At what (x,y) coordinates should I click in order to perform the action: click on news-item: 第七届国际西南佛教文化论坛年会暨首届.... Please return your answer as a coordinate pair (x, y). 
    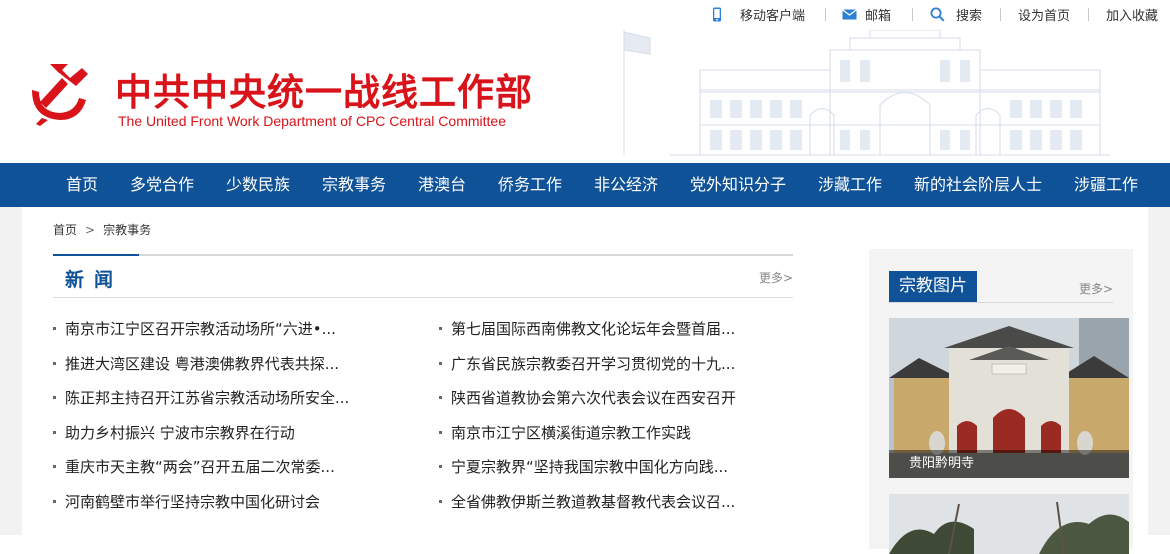
    Looking at the image, I should click on (587, 335).